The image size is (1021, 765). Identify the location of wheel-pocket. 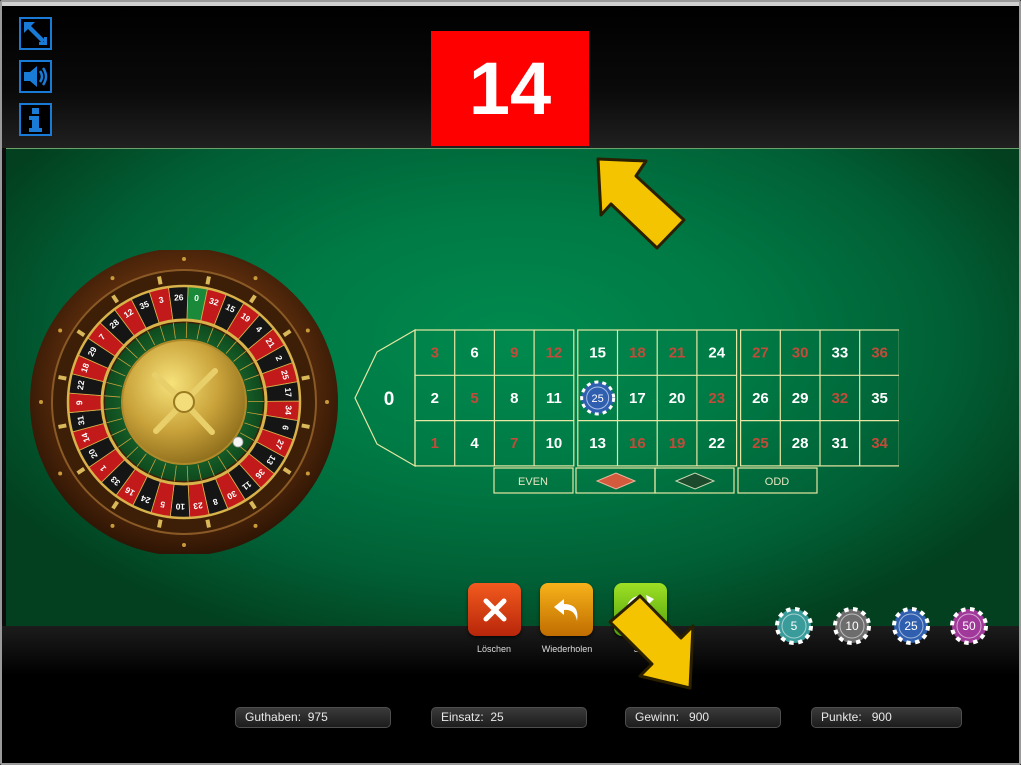
(85, 403).